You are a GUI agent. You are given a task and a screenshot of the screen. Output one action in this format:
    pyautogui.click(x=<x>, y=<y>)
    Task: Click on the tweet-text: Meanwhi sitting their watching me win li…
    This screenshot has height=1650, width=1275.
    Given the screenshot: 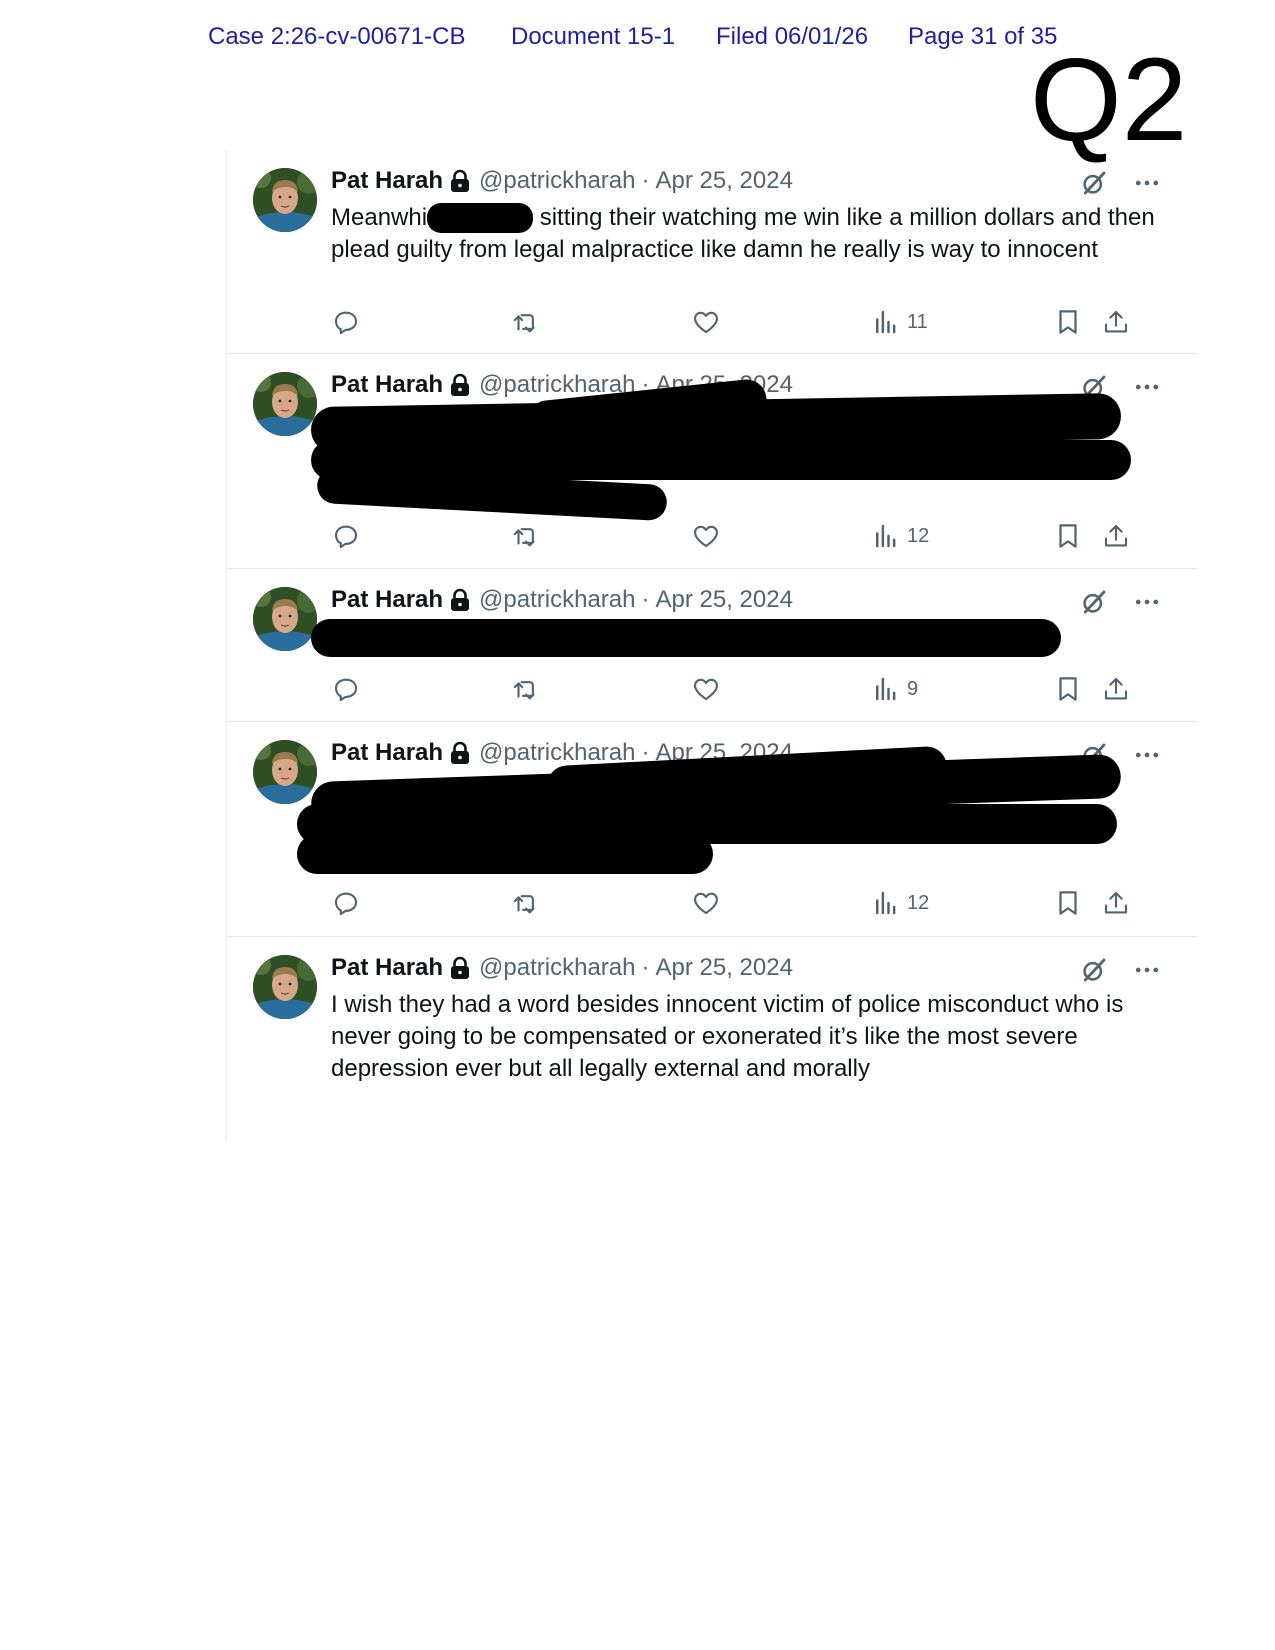 What is the action you would take?
    pyautogui.click(x=746, y=234)
    